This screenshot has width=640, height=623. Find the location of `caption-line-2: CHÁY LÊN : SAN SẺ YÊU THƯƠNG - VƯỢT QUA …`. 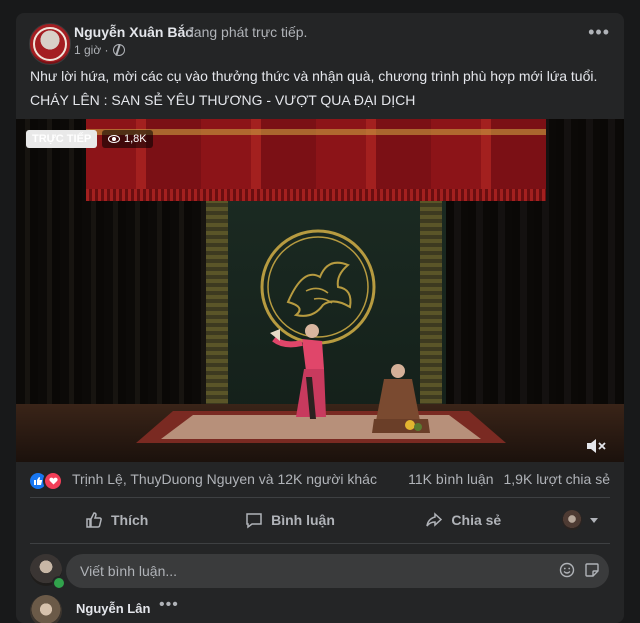

caption-line-2: CHÁY LÊN : SAN SẺ YÊU THƯƠNG - VƯỢT QUA … is located at coordinates (223, 100).